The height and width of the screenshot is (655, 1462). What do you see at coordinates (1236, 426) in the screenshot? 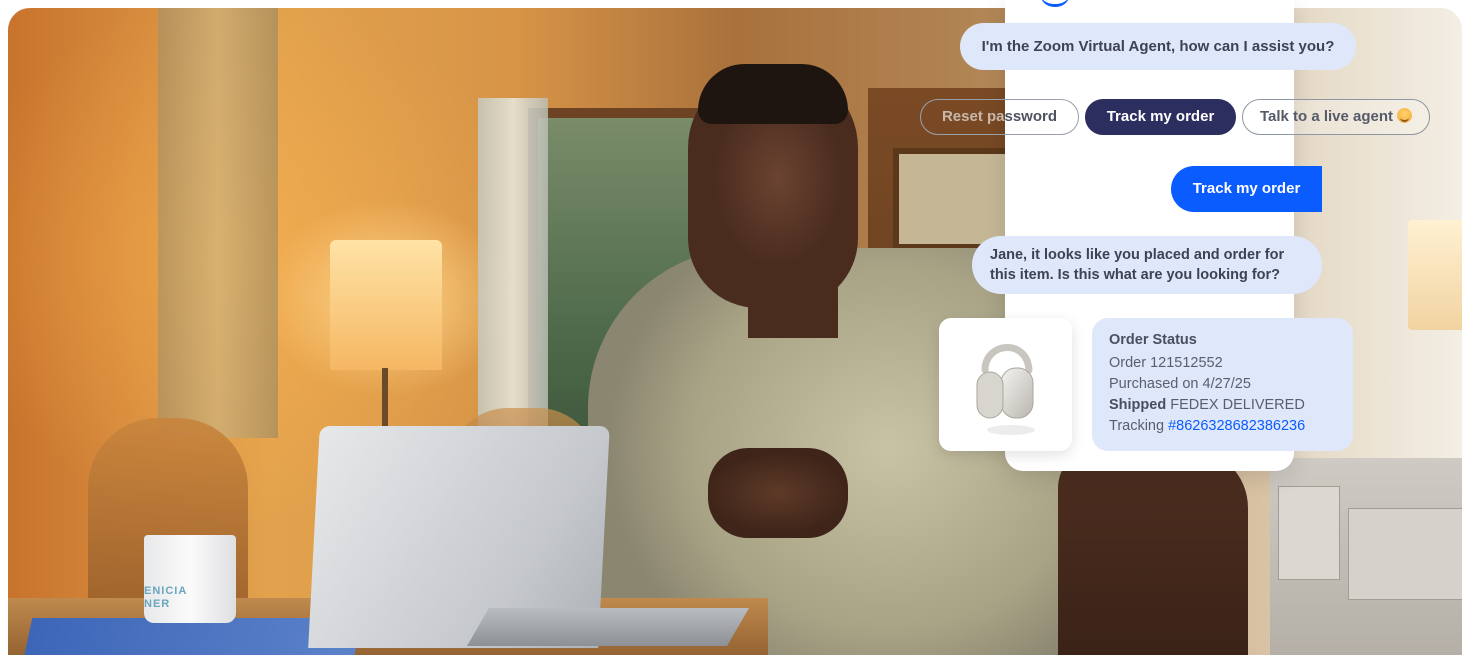
I see `tracking-number-link: #8626328682386236` at bounding box center [1236, 426].